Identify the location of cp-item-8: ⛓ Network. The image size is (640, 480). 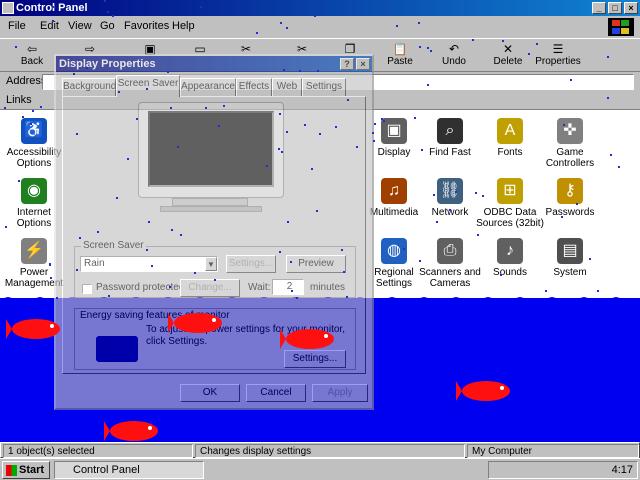
(450, 198).